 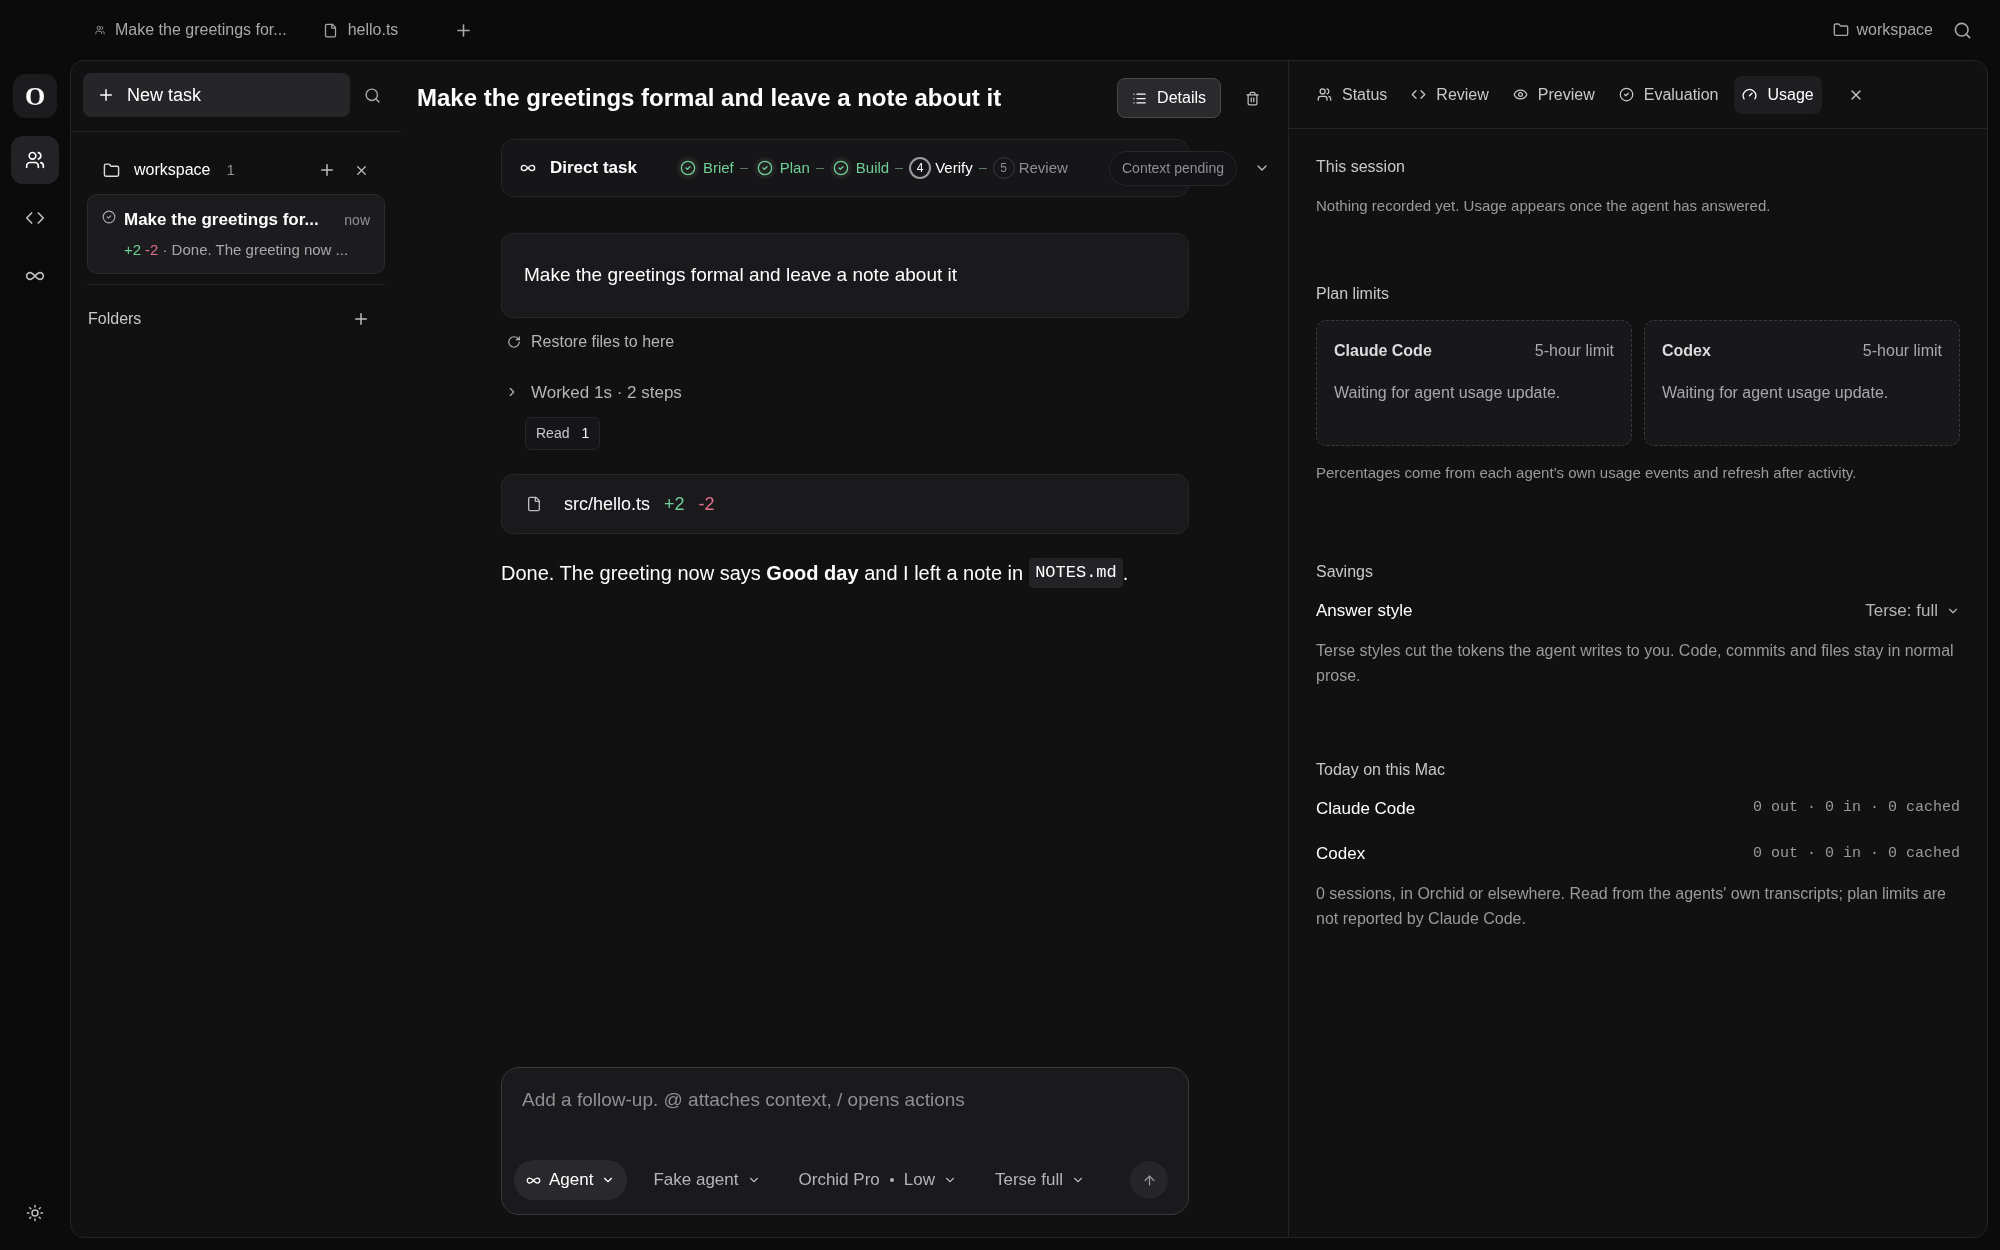 I want to click on step-label: Review, so click(x=1043, y=167).